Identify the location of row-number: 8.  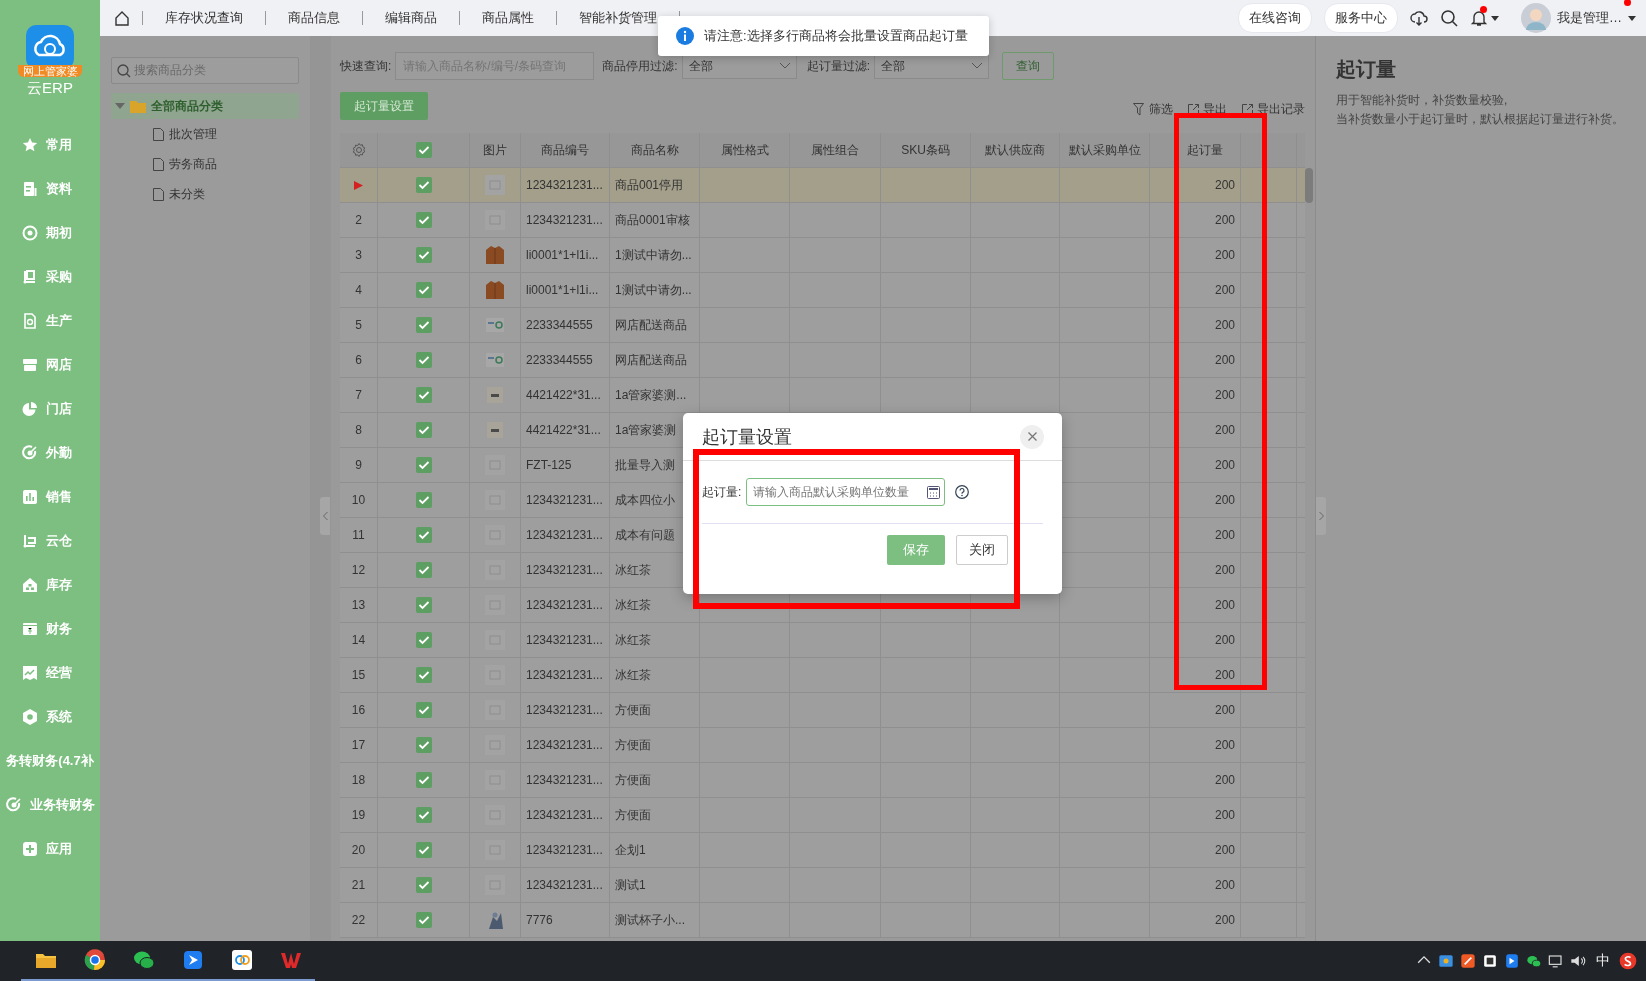
(358, 430).